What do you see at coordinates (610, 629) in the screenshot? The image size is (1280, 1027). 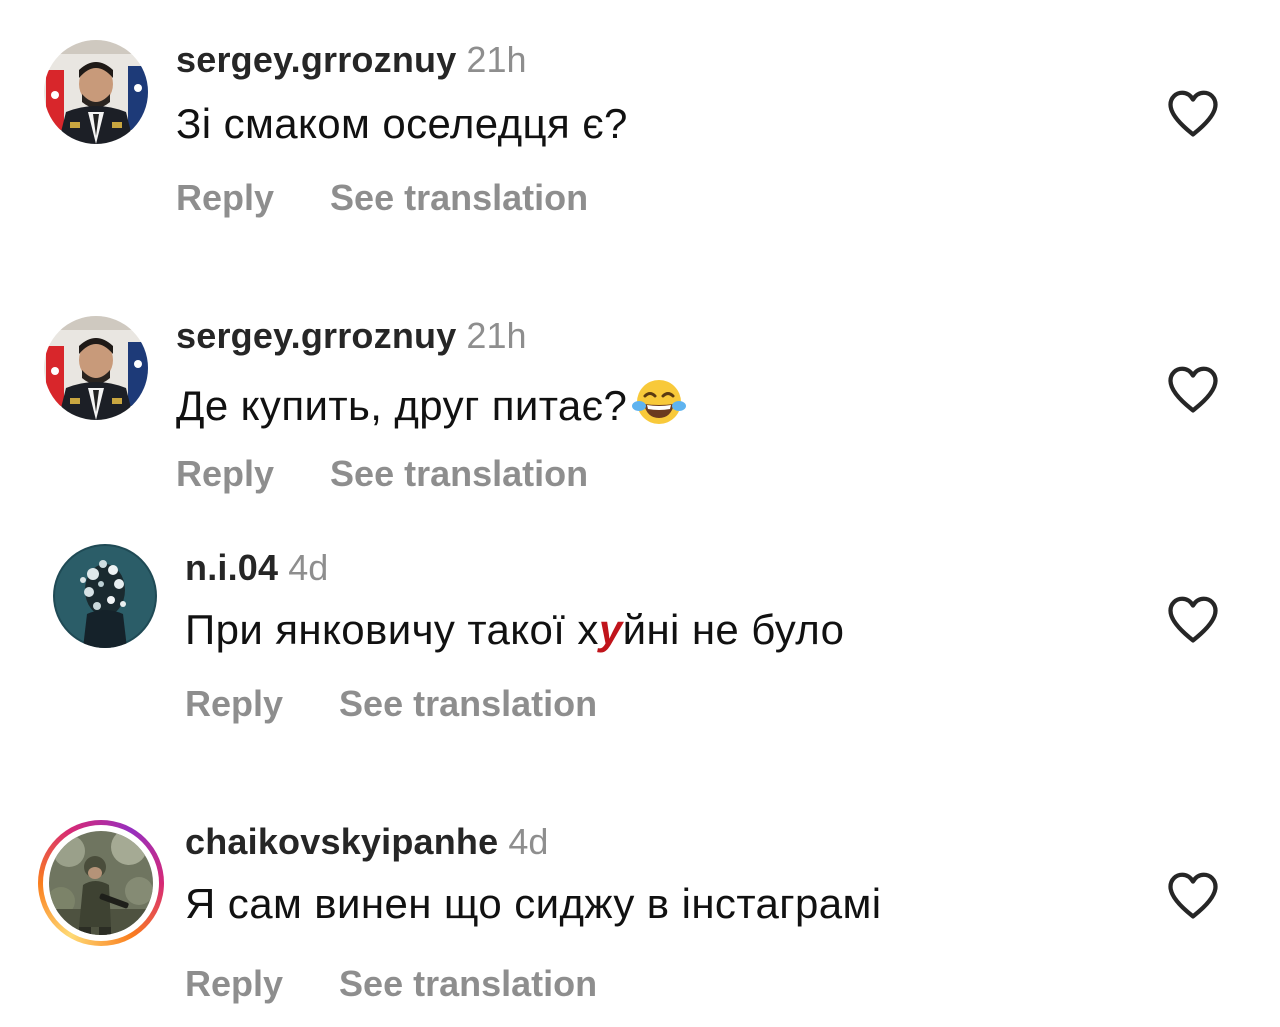 I see `censored-letter-mark: у` at bounding box center [610, 629].